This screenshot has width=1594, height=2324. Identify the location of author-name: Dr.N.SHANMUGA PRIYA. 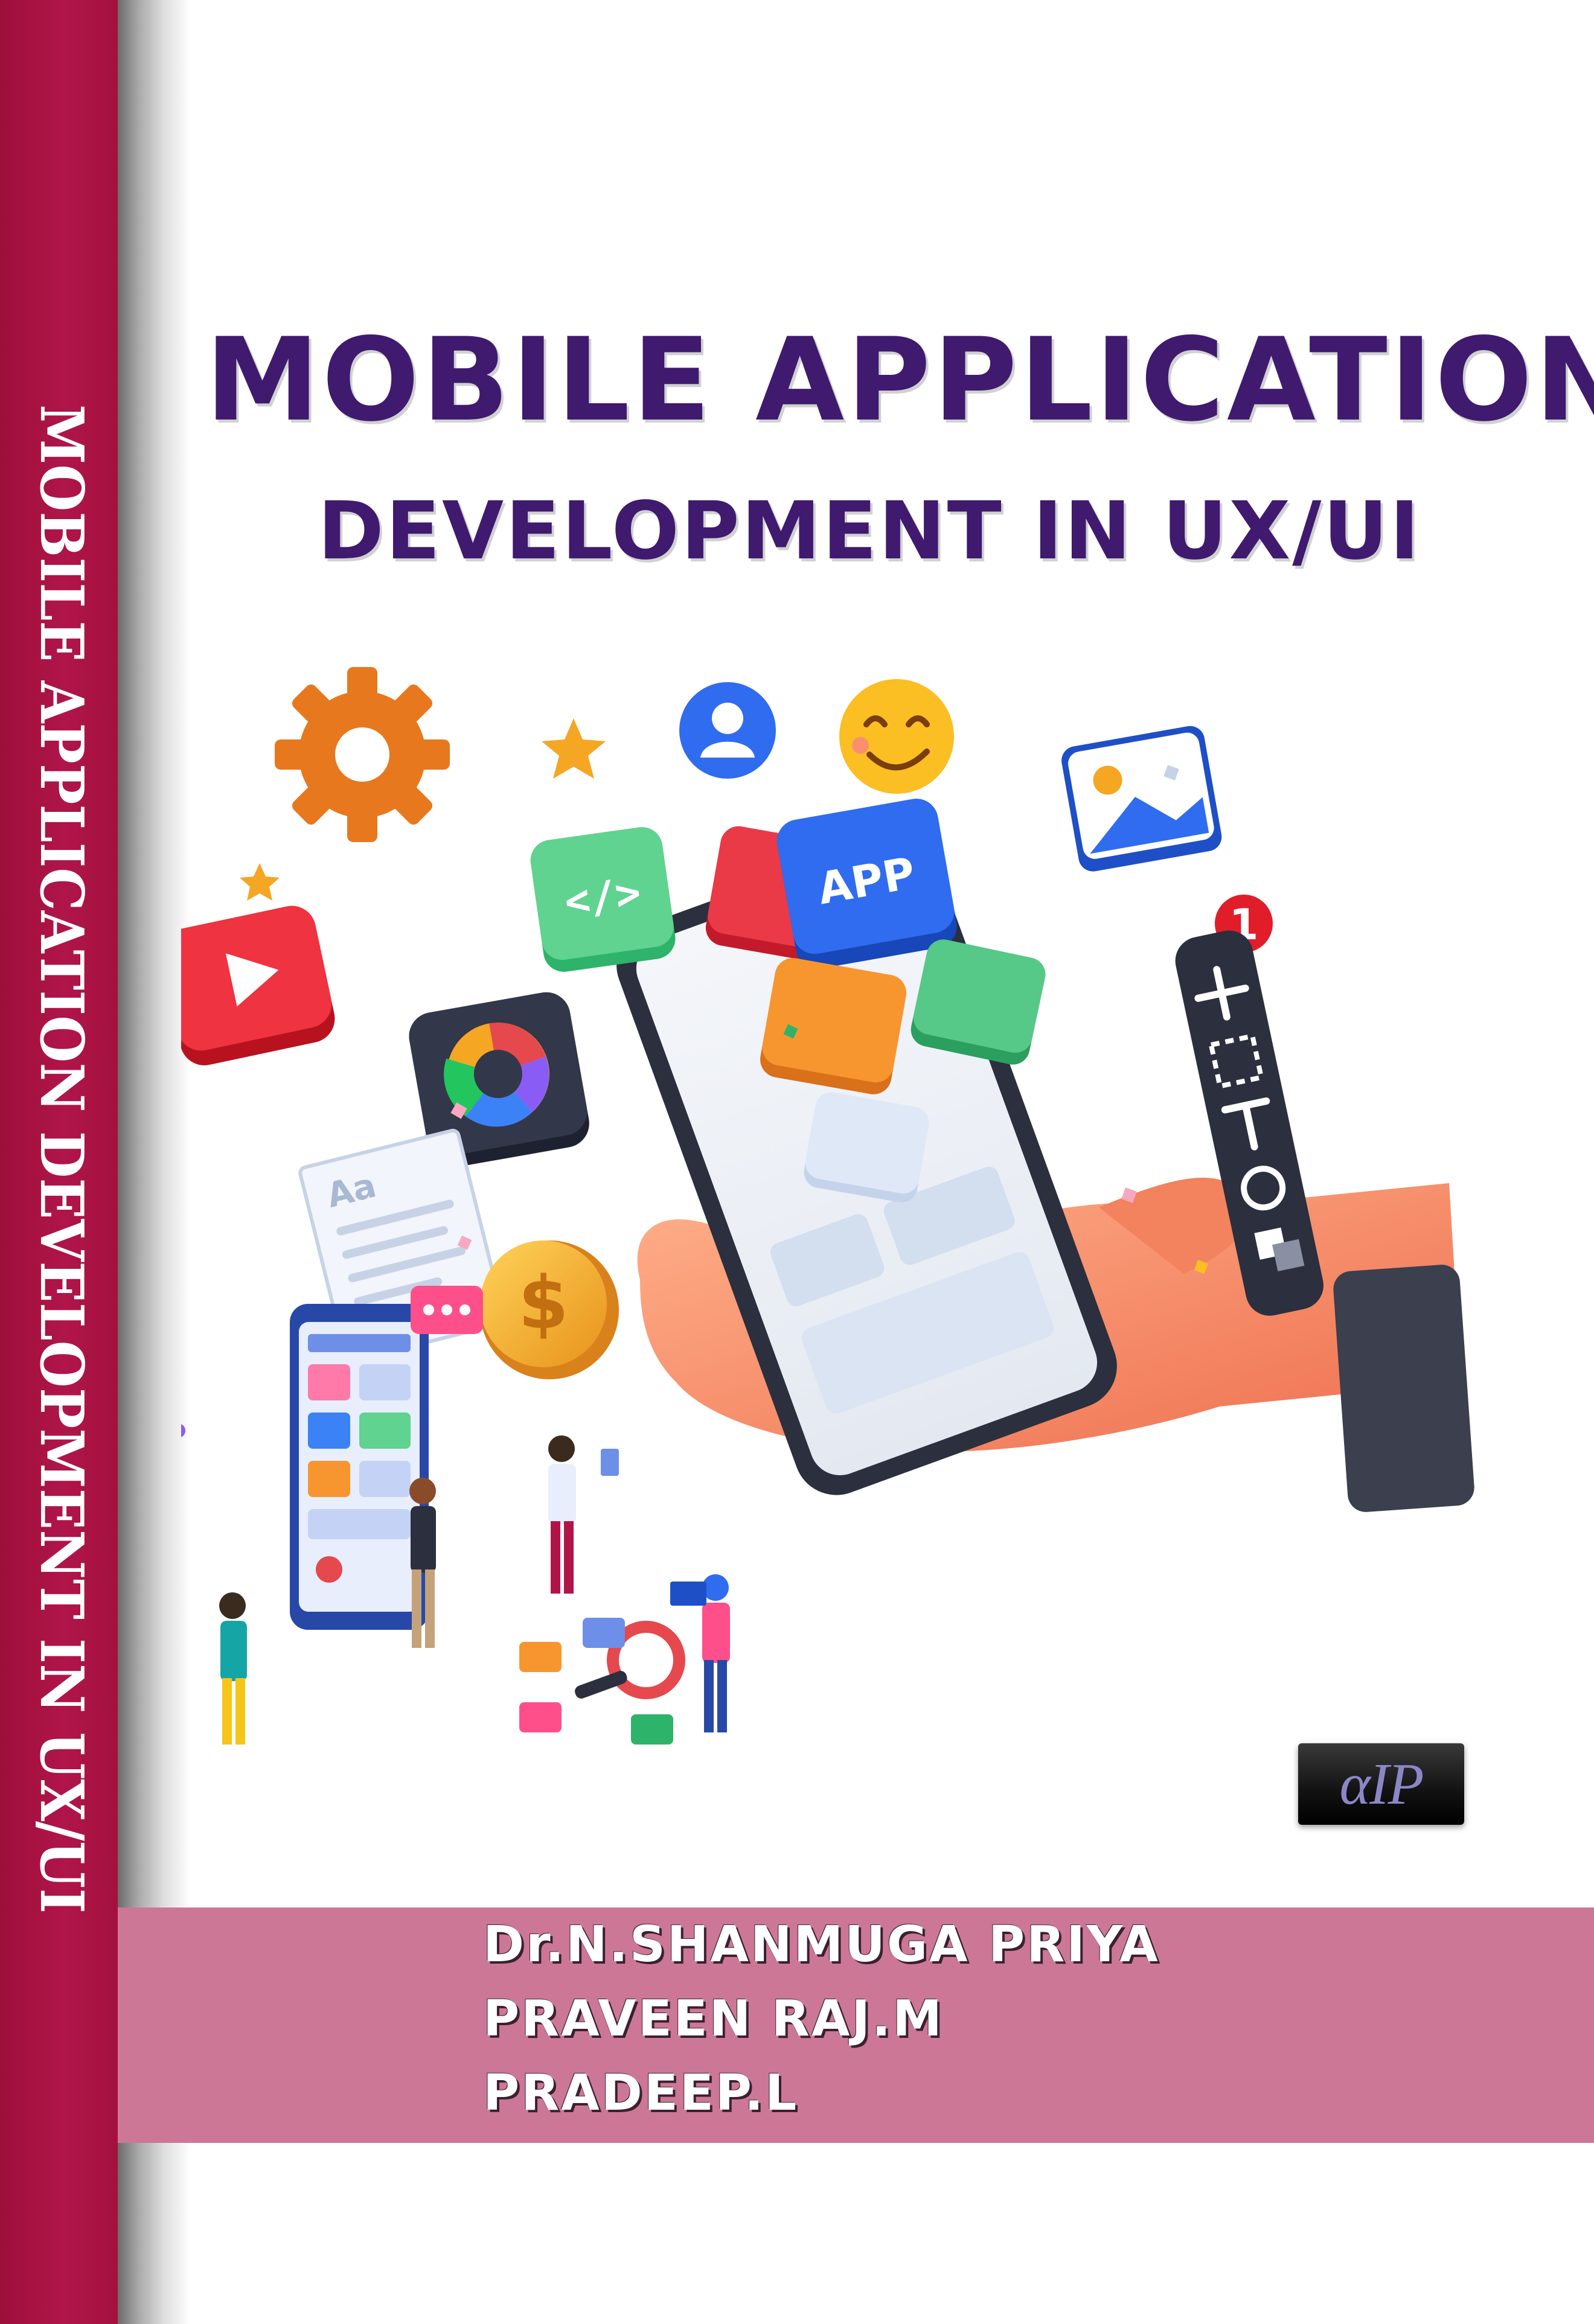
(821, 1944).